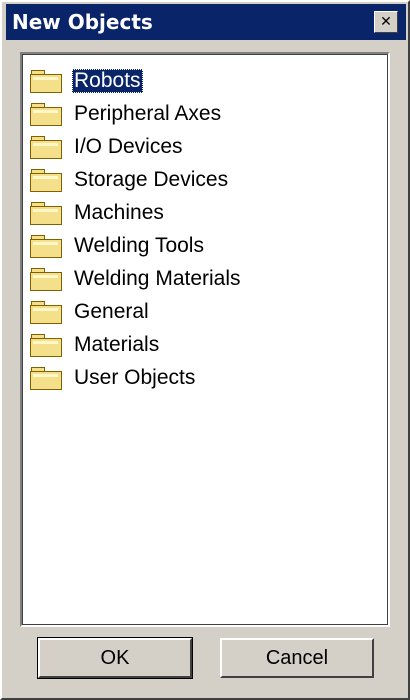 This screenshot has height=700, width=410. Describe the element at coordinates (119, 212) in the screenshot. I see `tree-item-label: Machines` at that location.